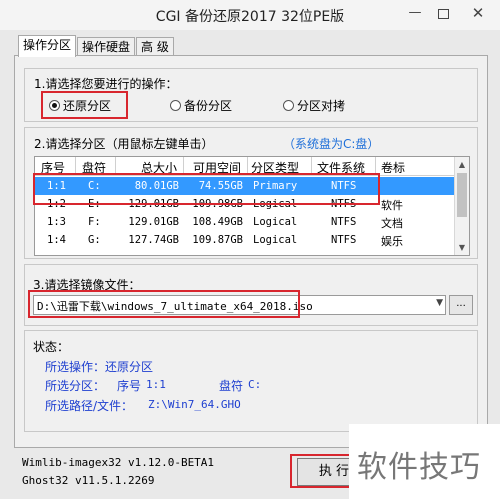 Image resolution: width=500 pixels, height=499 pixels. What do you see at coordinates (155, 46) in the screenshot?
I see `tab-advanced: 高 级` at bounding box center [155, 46].